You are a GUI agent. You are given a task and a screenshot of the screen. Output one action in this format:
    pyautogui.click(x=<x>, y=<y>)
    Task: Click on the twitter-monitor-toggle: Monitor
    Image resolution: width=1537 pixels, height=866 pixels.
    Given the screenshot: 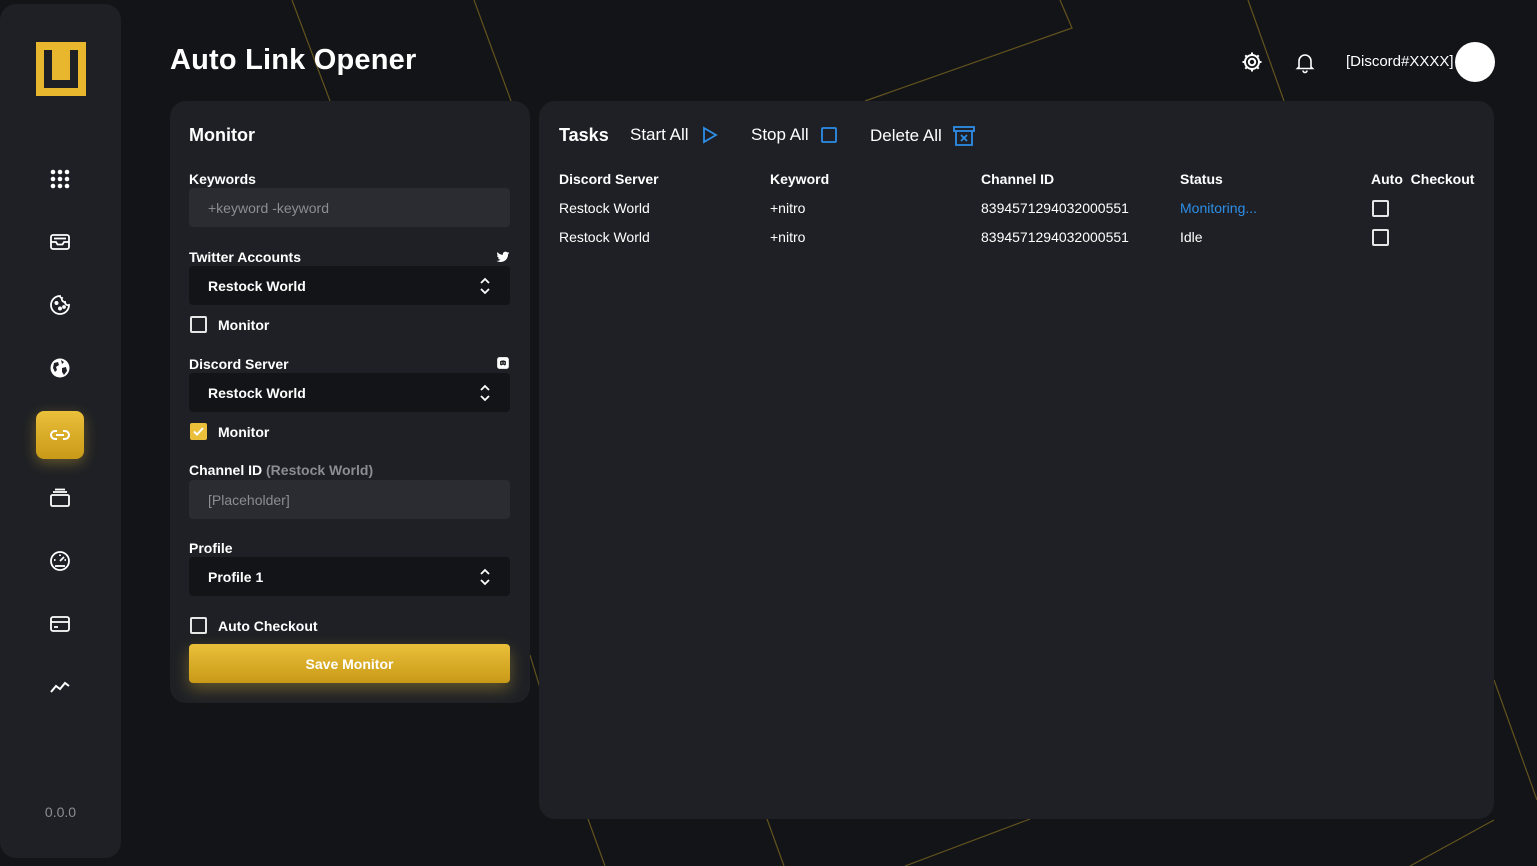 What is the action you would take?
    pyautogui.click(x=229, y=324)
    